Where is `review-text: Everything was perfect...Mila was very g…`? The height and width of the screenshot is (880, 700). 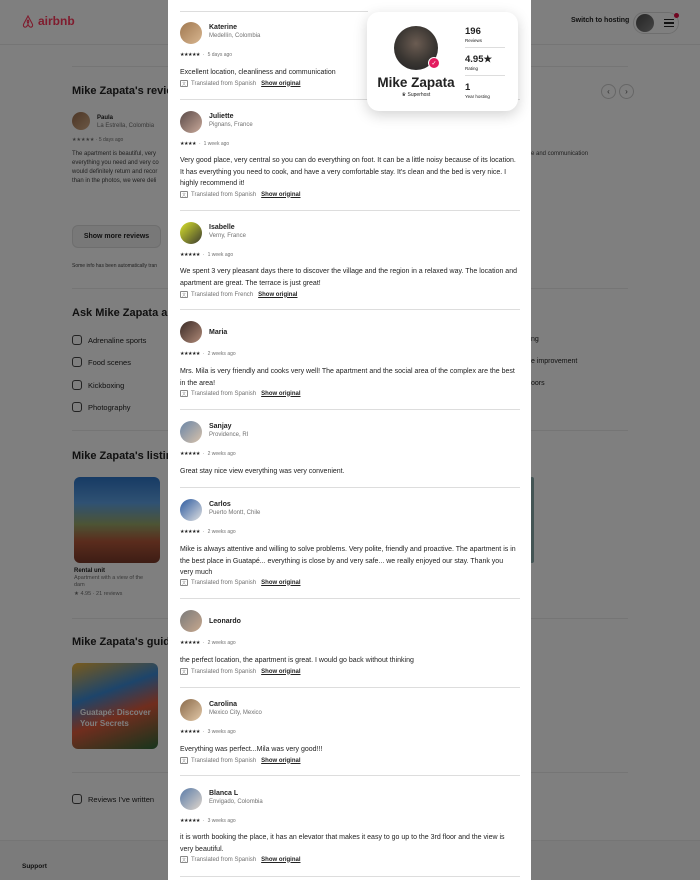 review-text: Everything was perfect...Mila was very g… is located at coordinates (251, 749).